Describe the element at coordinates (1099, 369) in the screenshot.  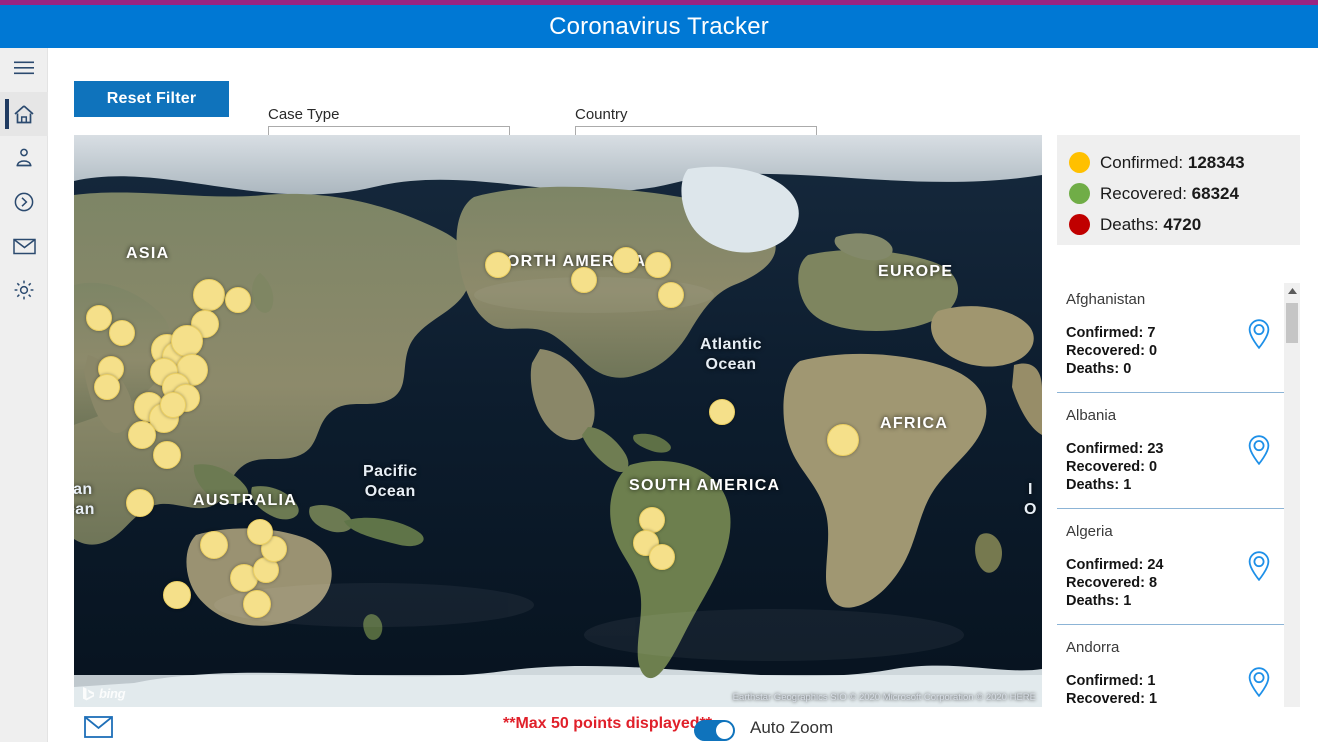
I see `country-deaths: Deaths: 0` at that location.